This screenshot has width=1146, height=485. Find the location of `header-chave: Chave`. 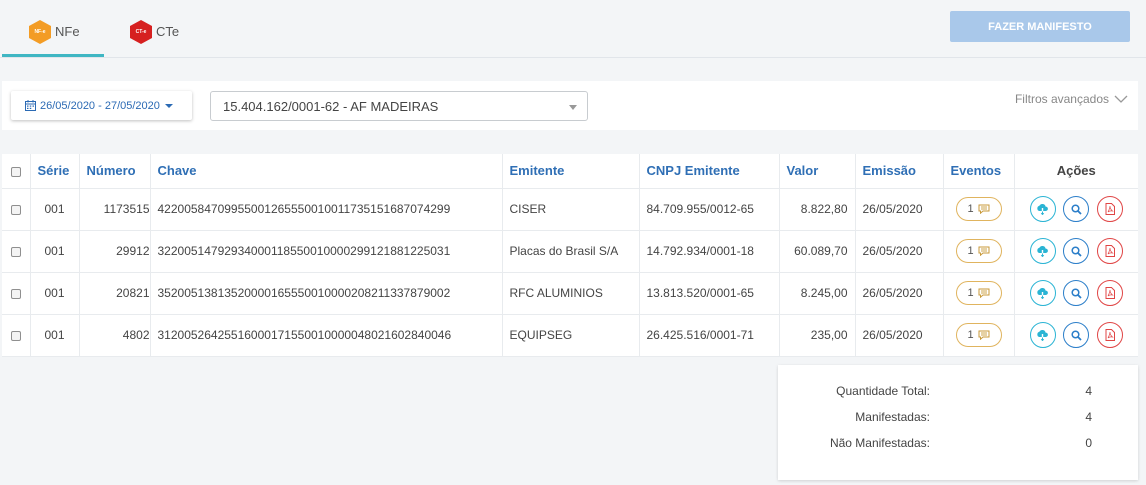

header-chave: Chave is located at coordinates (326, 171).